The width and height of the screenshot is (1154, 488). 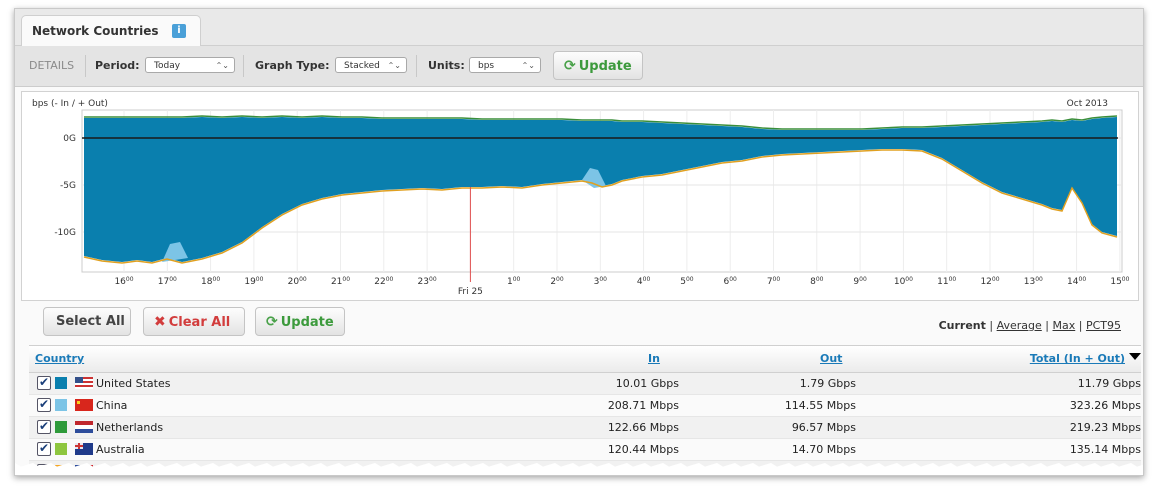 What do you see at coordinates (167, 66) in the screenshot?
I see `period-select-value: Today` at bounding box center [167, 66].